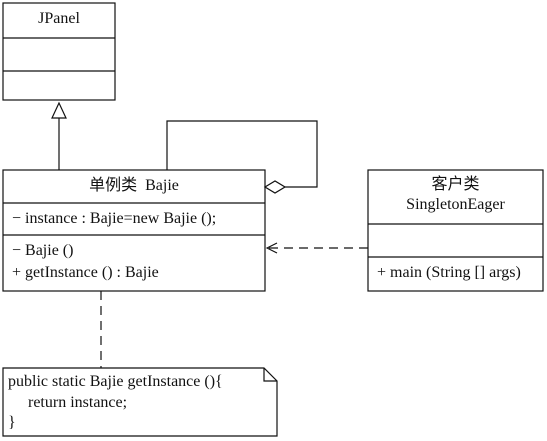 The height and width of the screenshot is (441, 547). Describe the element at coordinates (43, 250) in the screenshot. I see `bajie-operation-constructor: − Bajie ()` at that location.